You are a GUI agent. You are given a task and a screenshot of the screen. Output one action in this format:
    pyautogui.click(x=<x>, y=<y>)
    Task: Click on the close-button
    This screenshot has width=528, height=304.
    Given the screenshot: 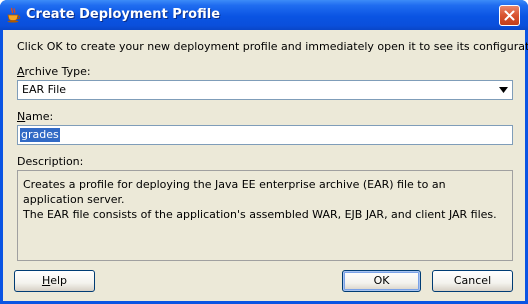 What is the action you would take?
    pyautogui.click(x=509, y=15)
    